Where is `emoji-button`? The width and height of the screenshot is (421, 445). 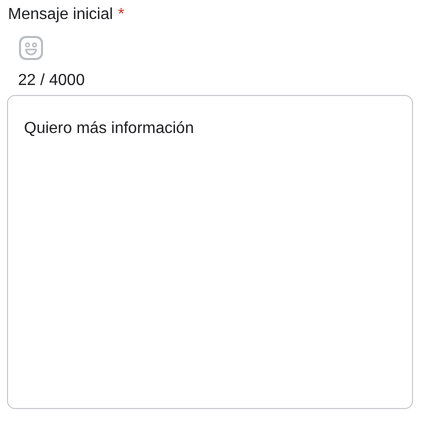 emoji-button is located at coordinates (31, 48).